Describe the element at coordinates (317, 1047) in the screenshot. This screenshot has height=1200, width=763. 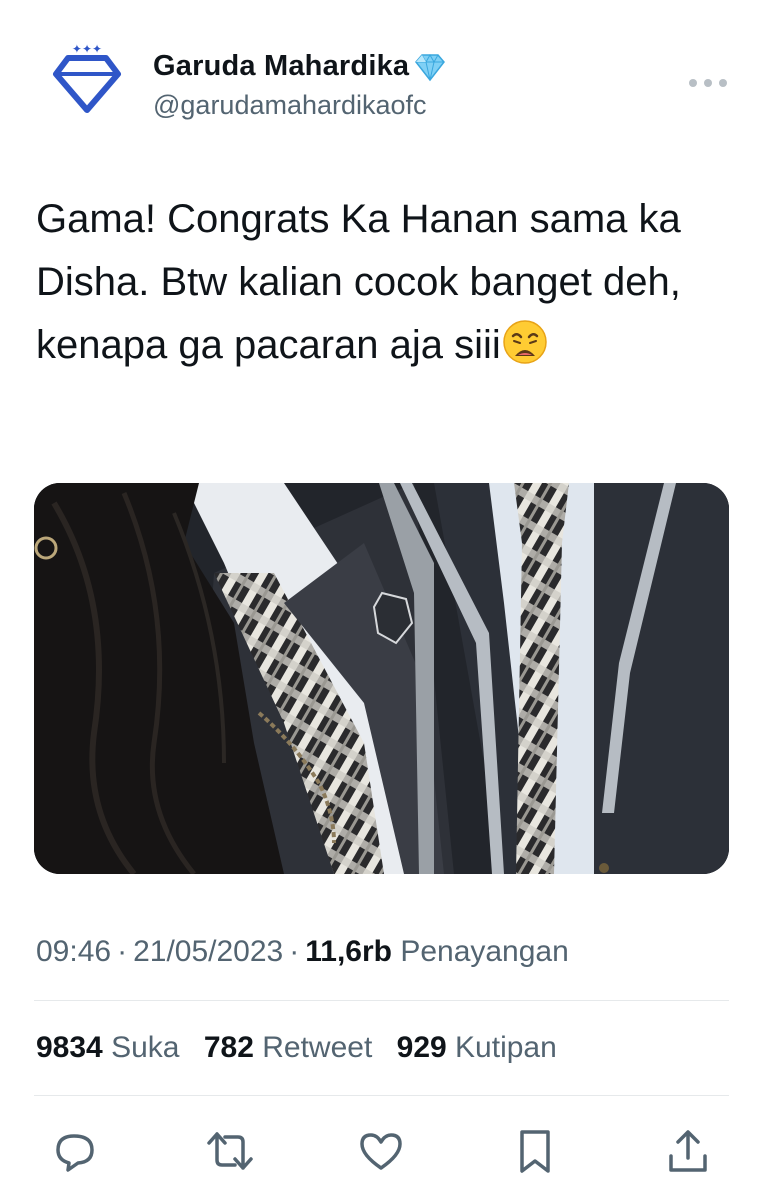
I see `retweets-label: Retweet` at that location.